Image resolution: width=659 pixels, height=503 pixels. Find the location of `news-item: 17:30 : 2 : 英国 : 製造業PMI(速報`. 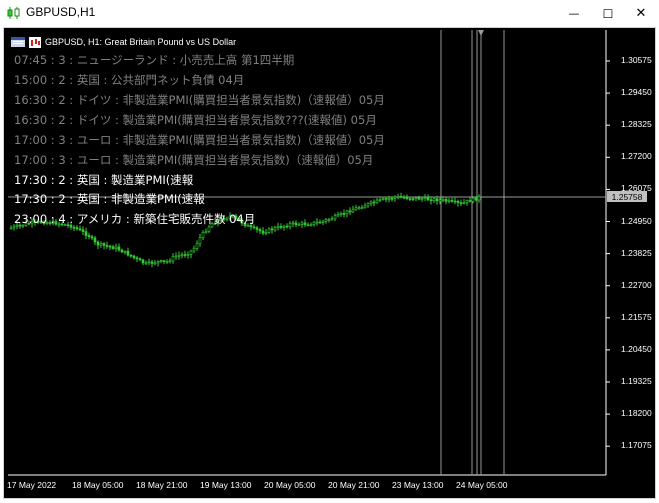

news-item: 17:30 : 2 : 英国 : 製造業PMI(速報 is located at coordinates (104, 180).